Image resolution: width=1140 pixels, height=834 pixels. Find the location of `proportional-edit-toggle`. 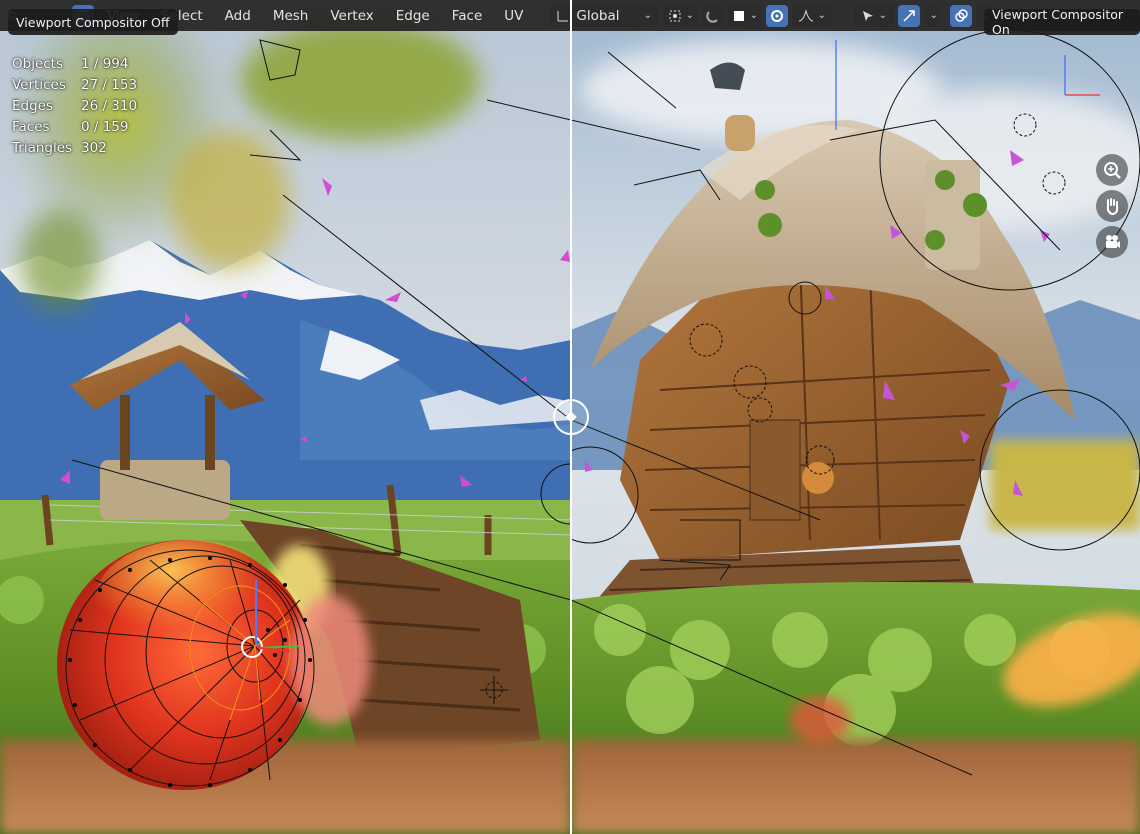

proportional-edit-toggle is located at coordinates (776, 15).